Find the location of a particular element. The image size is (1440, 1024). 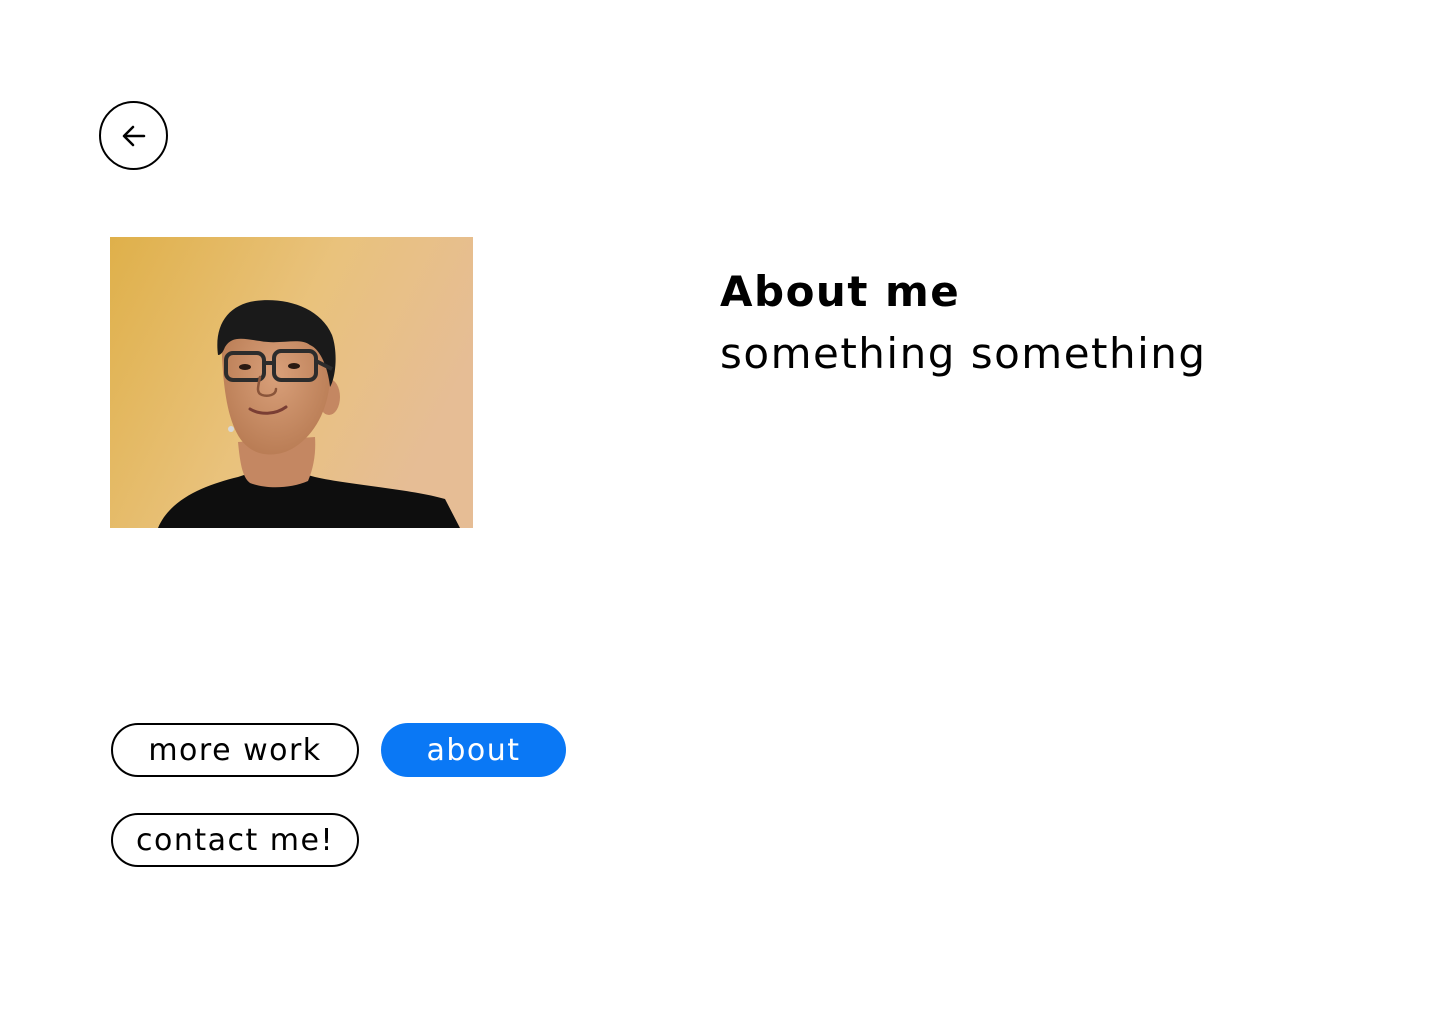

back-button is located at coordinates (133, 135).